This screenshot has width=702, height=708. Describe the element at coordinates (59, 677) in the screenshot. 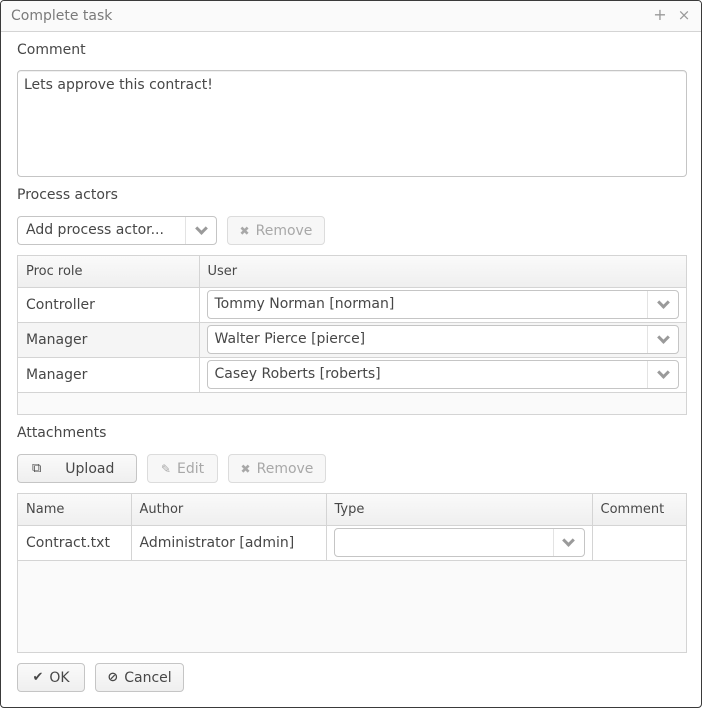

I see `ok-label: OK` at that location.